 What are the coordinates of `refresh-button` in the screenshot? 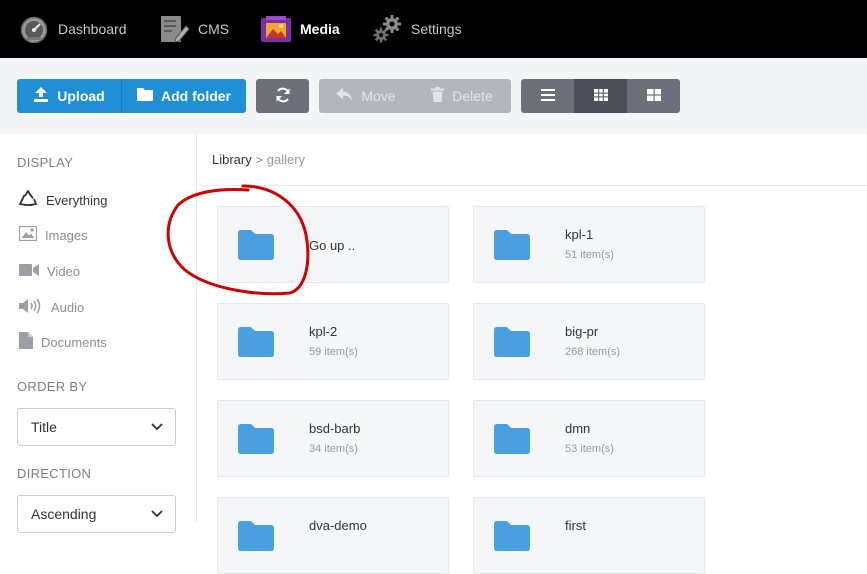 It's located at (282, 96).